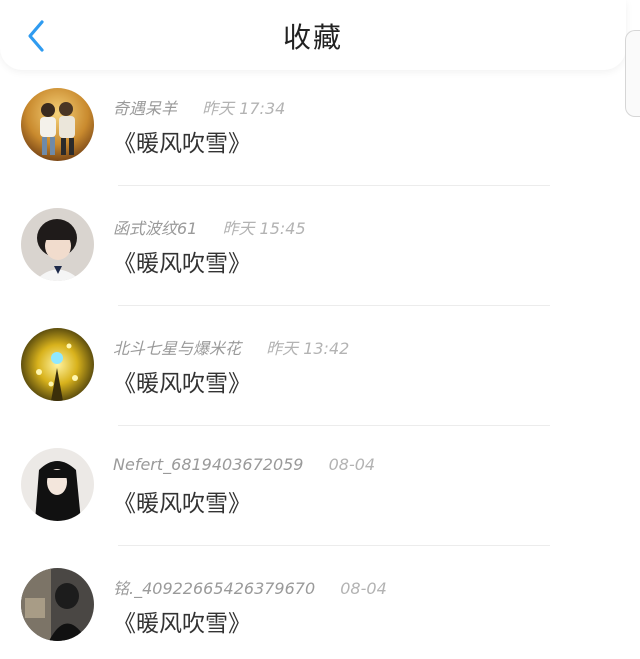 The height and width of the screenshot is (659, 640). Describe the element at coordinates (145, 108) in the screenshot. I see `author-name: 奇遇呆羊` at that location.